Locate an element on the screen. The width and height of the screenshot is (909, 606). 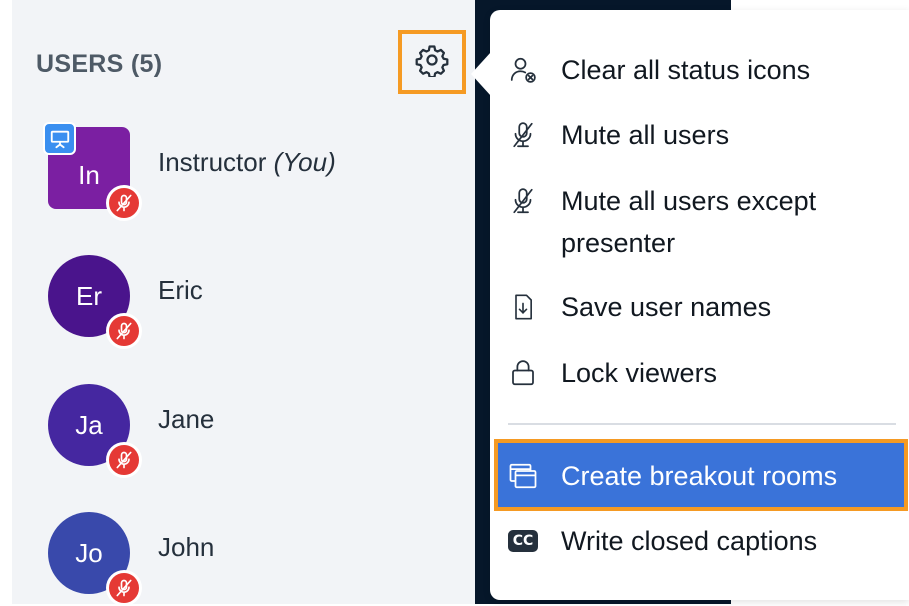
menu-item-label: Create breakout rooms is located at coordinates (699, 476).